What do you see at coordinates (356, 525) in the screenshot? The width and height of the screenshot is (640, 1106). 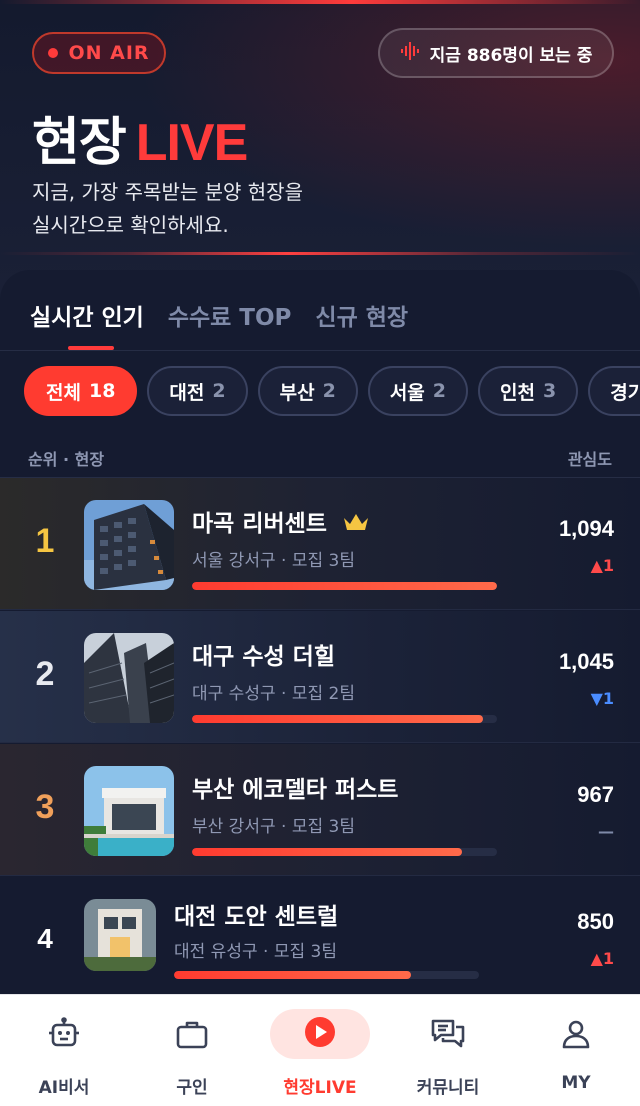 I see `crown-icon` at bounding box center [356, 525].